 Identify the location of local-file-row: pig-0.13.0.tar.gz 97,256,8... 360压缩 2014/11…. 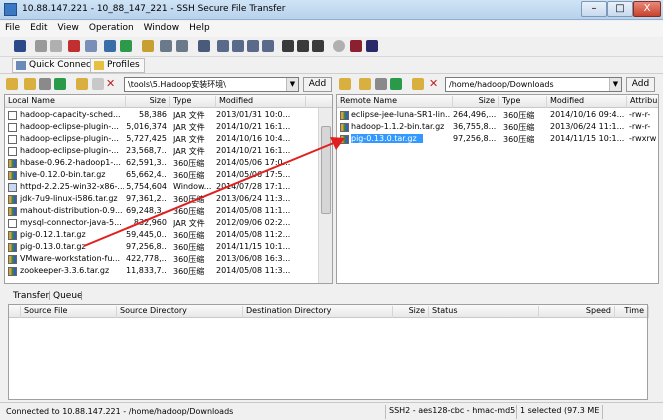
(168, 247).